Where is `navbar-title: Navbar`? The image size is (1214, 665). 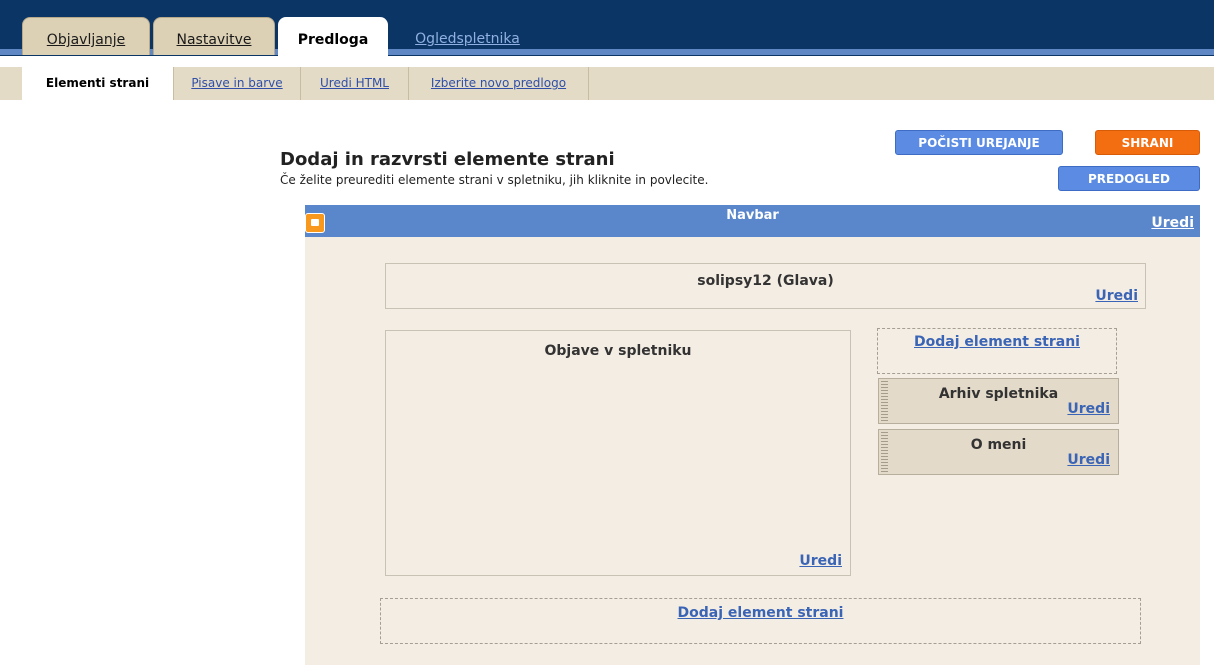
navbar-title: Navbar is located at coordinates (752, 215).